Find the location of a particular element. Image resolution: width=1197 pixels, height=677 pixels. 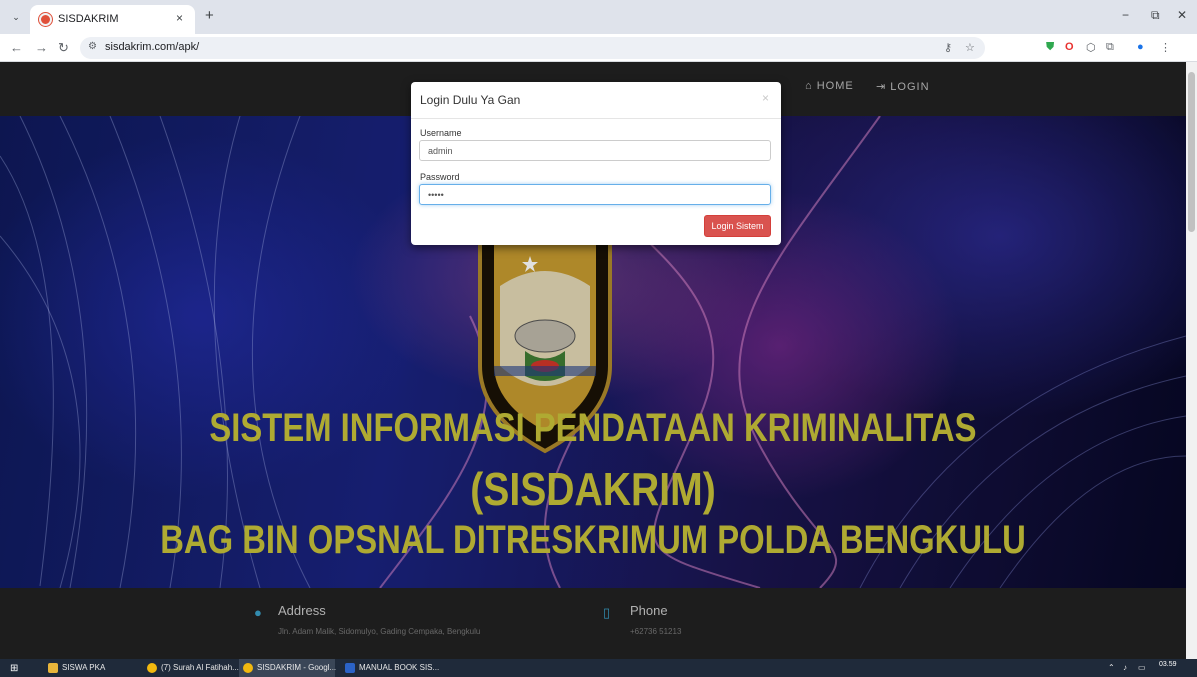

browser-tab-strip: ⌄ SISDAKRIM × + − ⧉ ✕ is located at coordinates (598, 17).